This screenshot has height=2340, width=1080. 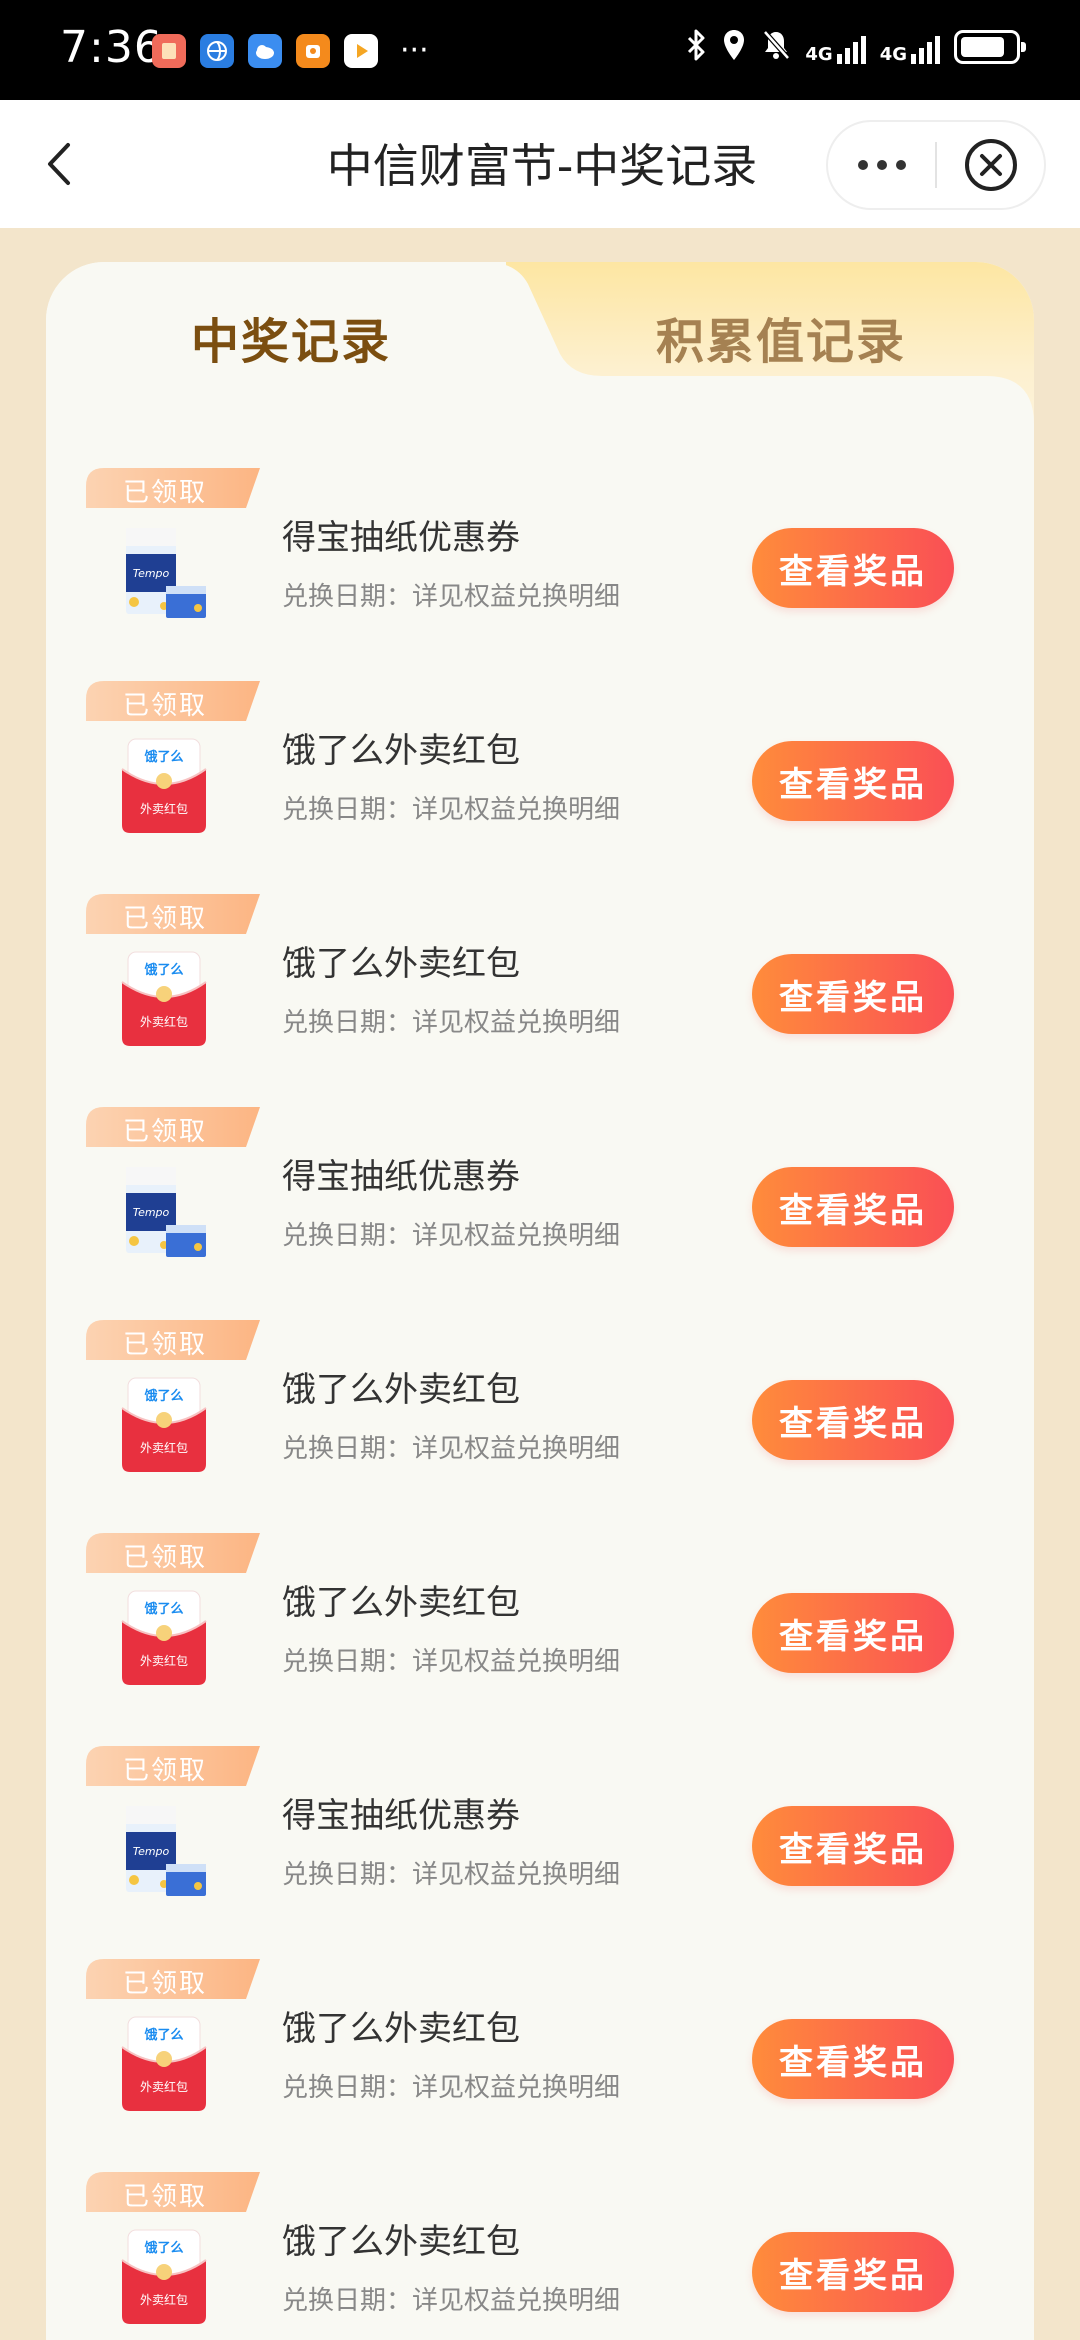 What do you see at coordinates (696, 47) in the screenshot?
I see `bluetooth-icon` at bounding box center [696, 47].